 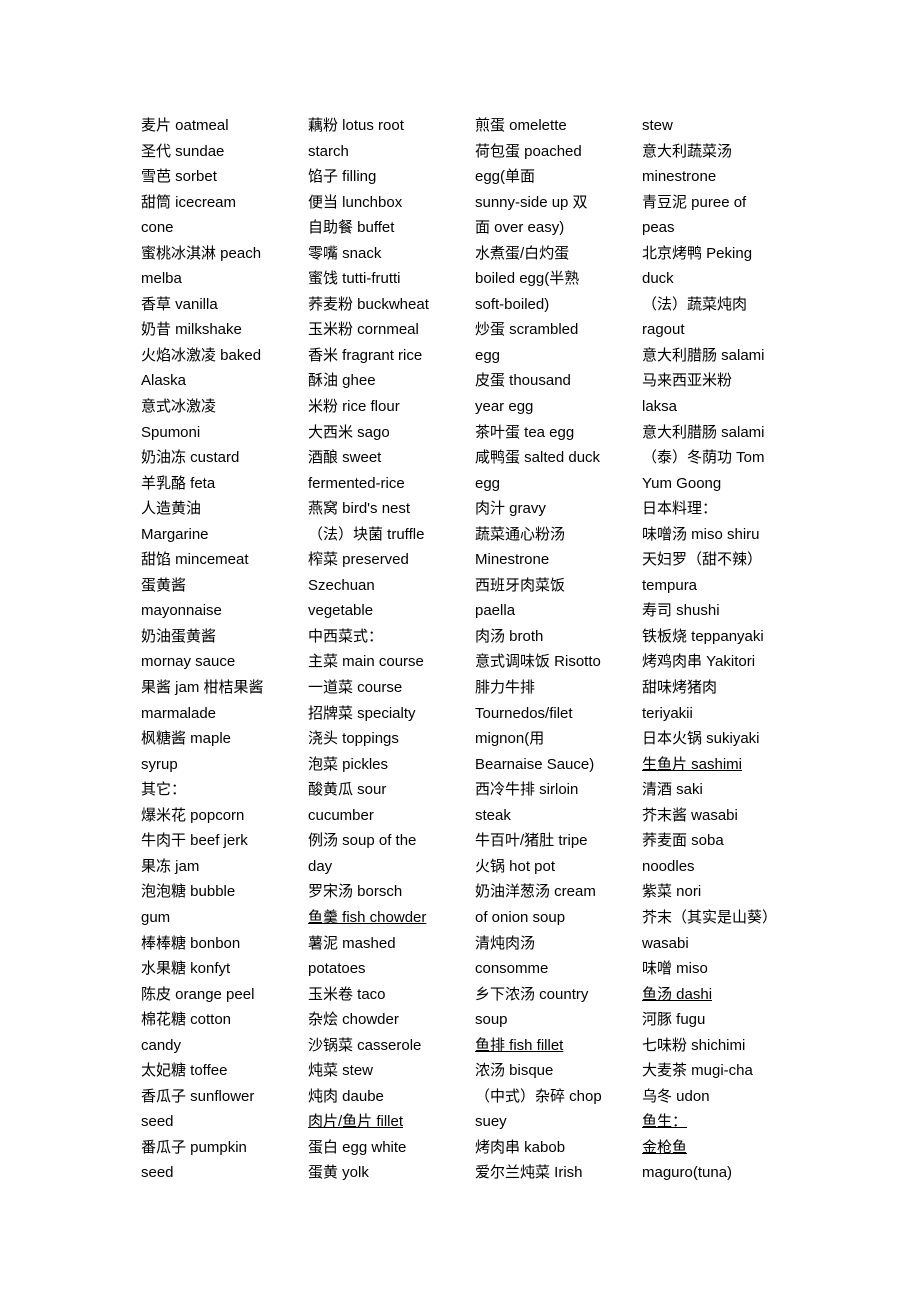 I want to click on list-item: 意大利蔬菜汤, so click(x=687, y=151).